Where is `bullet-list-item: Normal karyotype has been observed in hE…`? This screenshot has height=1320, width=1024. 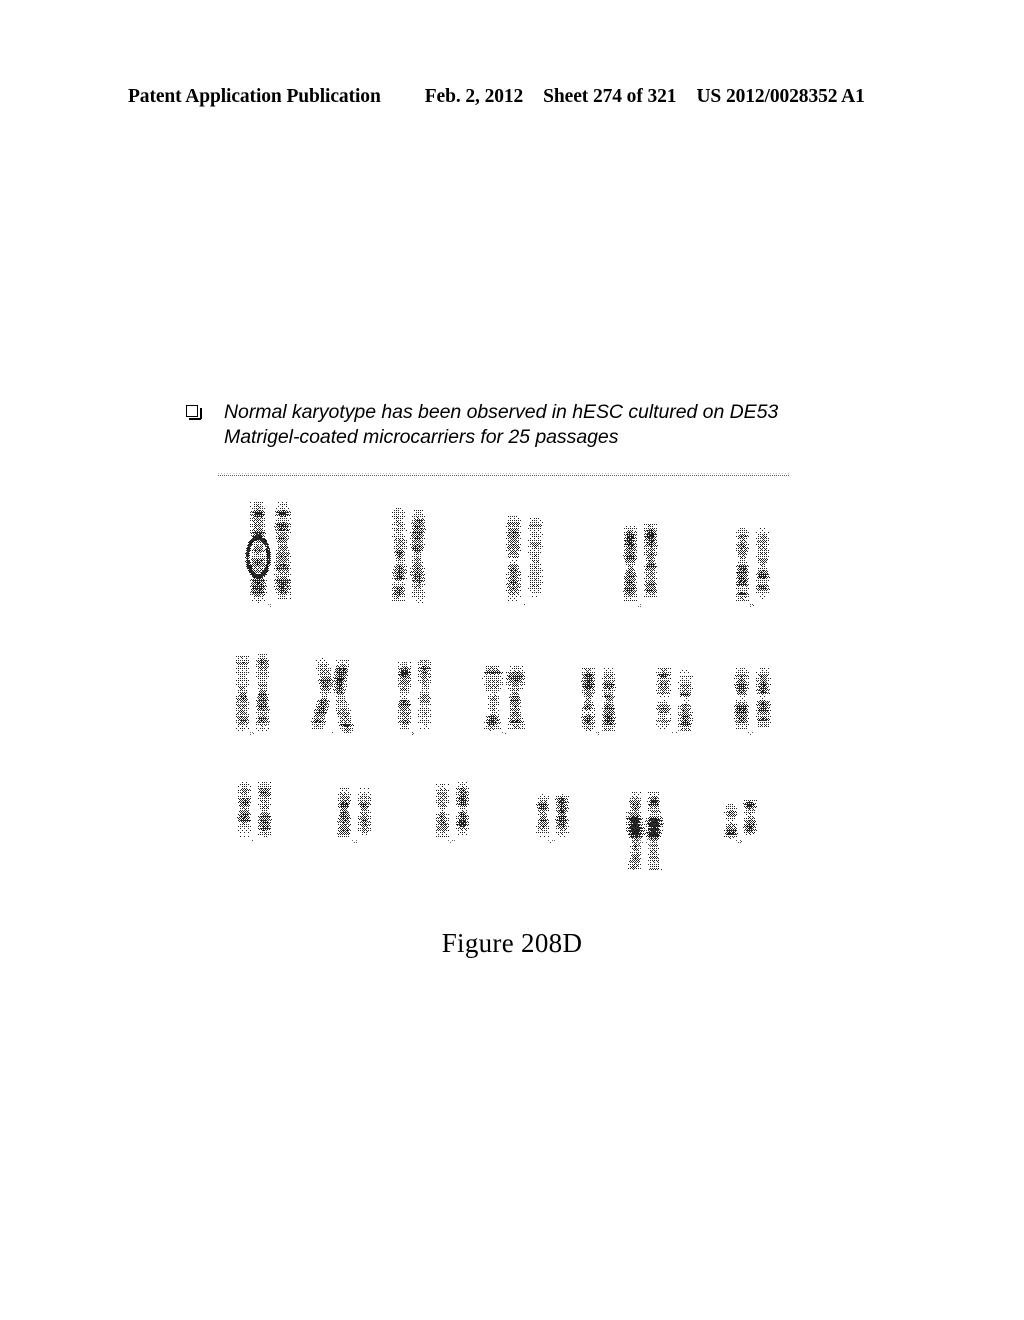
bullet-list-item: Normal karyotype has been observed in hE… is located at coordinates (536, 425).